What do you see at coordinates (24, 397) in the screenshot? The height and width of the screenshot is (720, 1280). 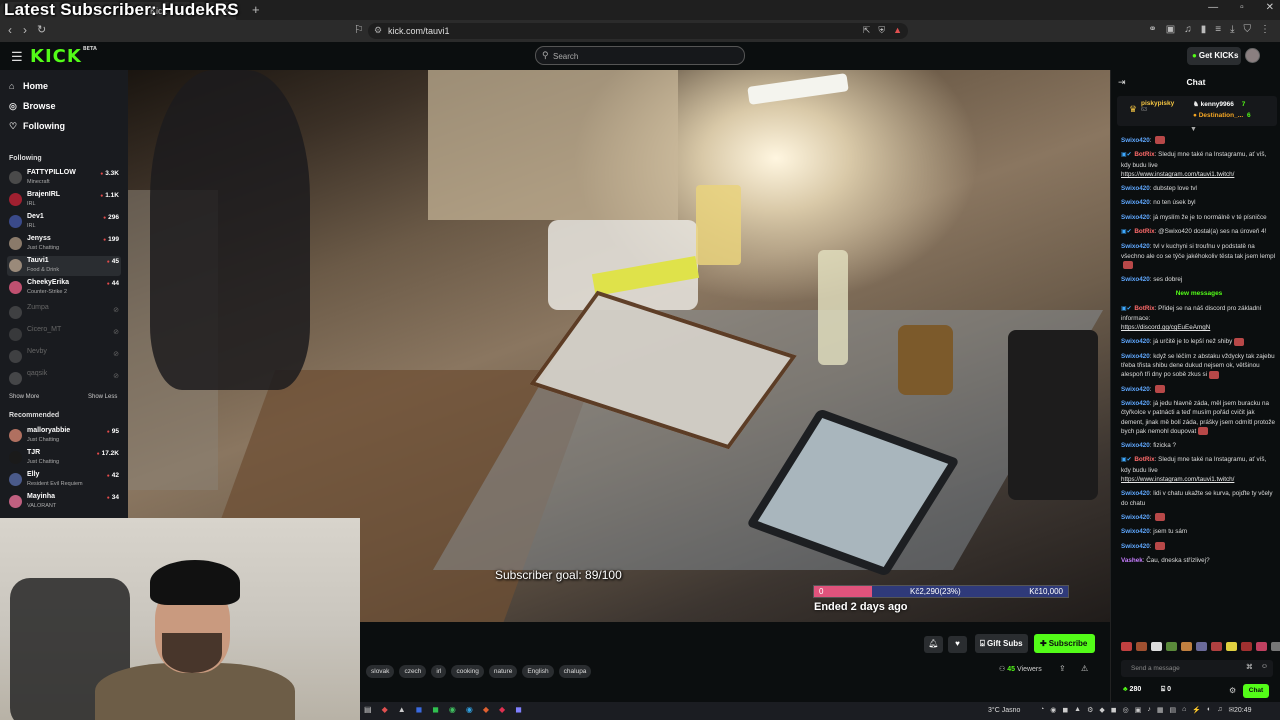 I see `show-more-button: Show More` at bounding box center [24, 397].